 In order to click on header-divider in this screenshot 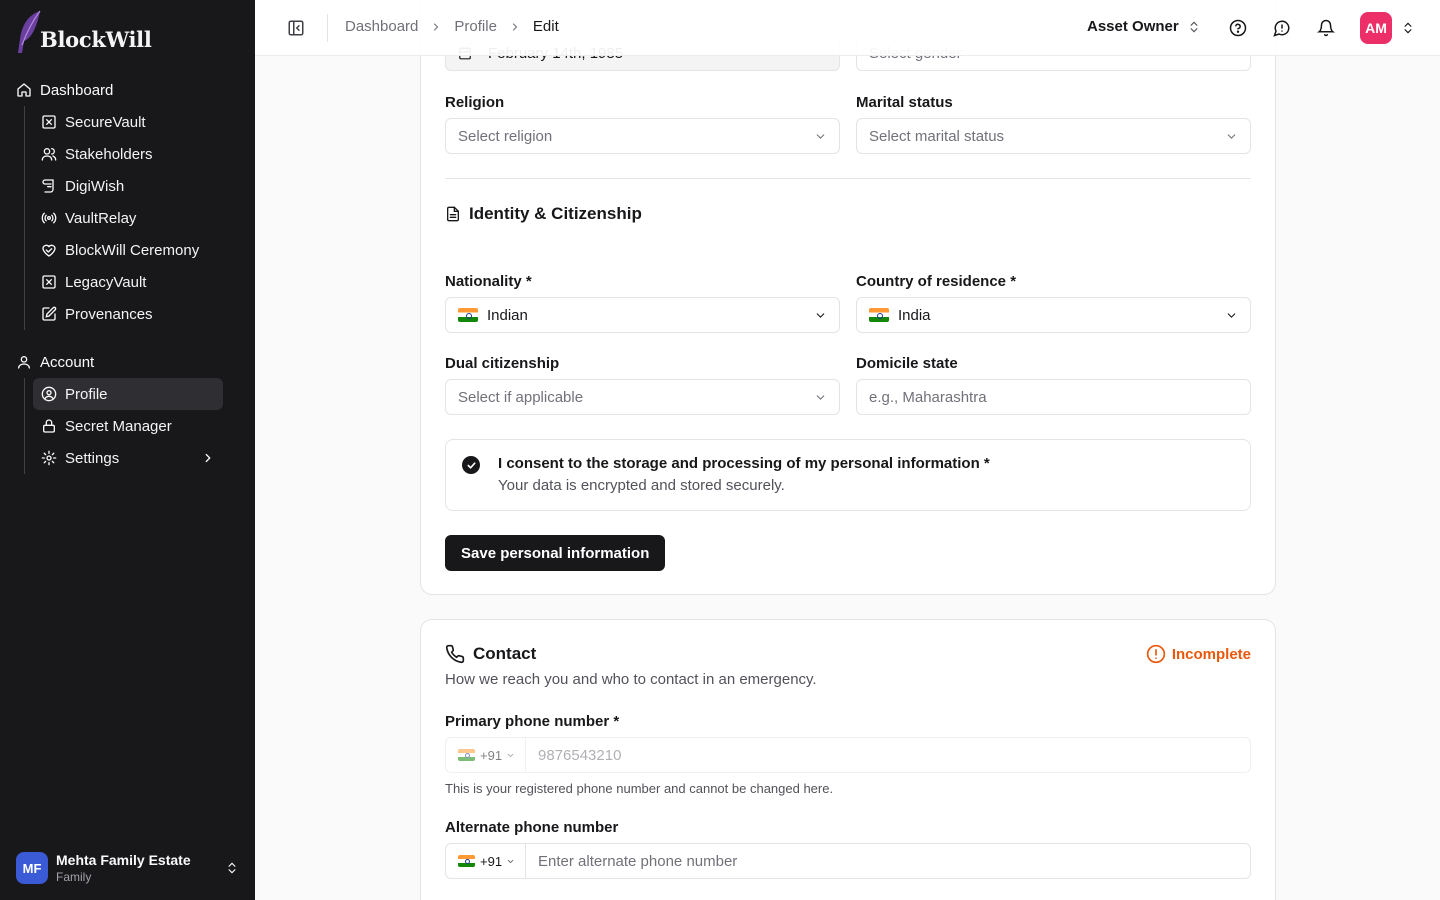, I will do `click(327, 28)`.